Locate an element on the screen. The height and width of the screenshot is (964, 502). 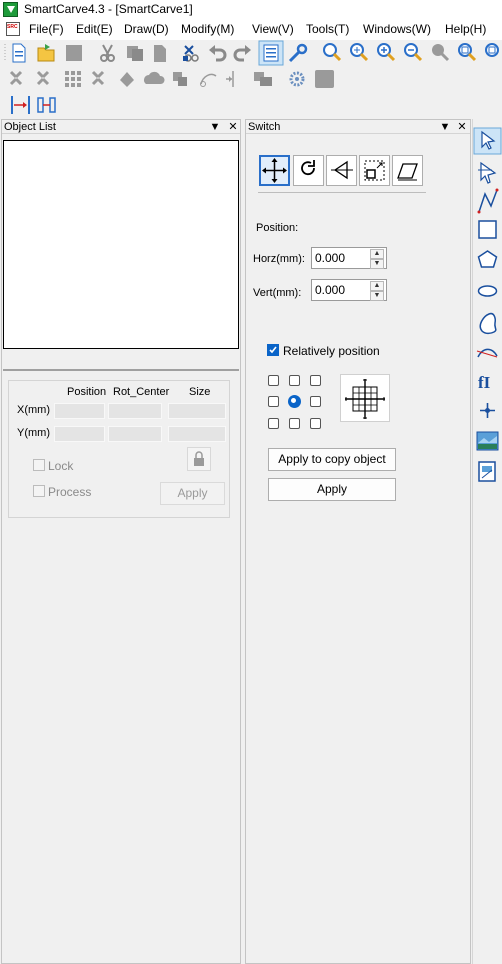
vector-image-icon is located at coordinates (487, 471).